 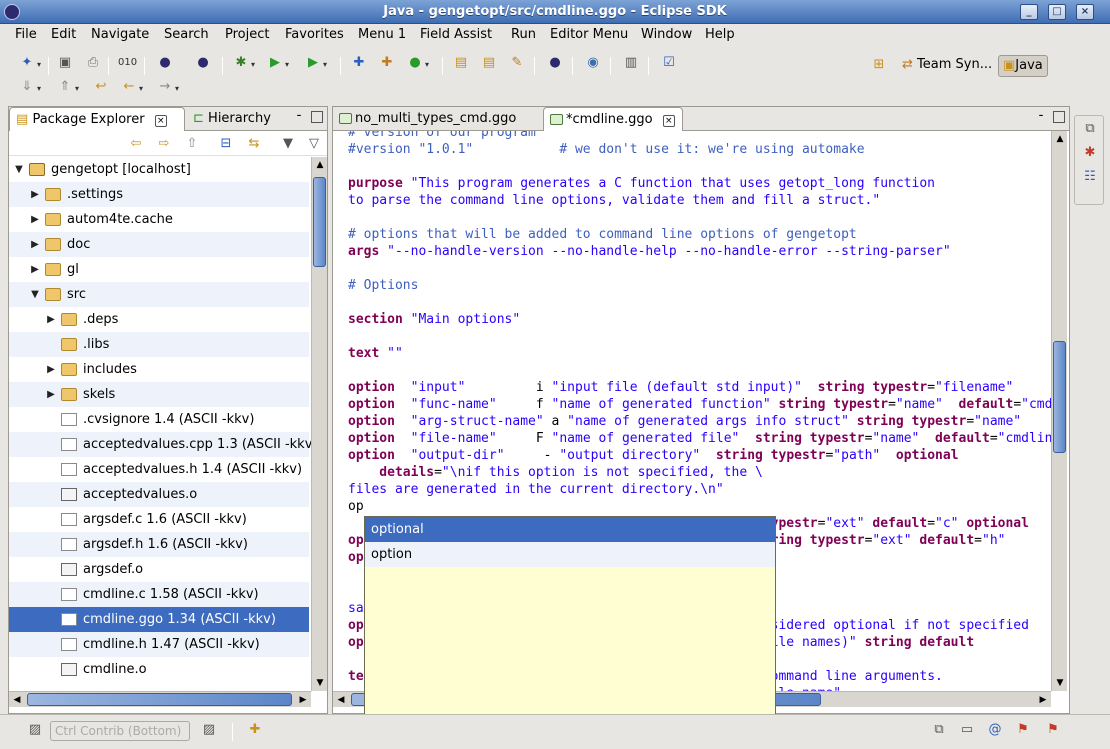 I want to click on tab-cmdline-ggo: *cmdline.ggo ×, so click(x=613, y=119).